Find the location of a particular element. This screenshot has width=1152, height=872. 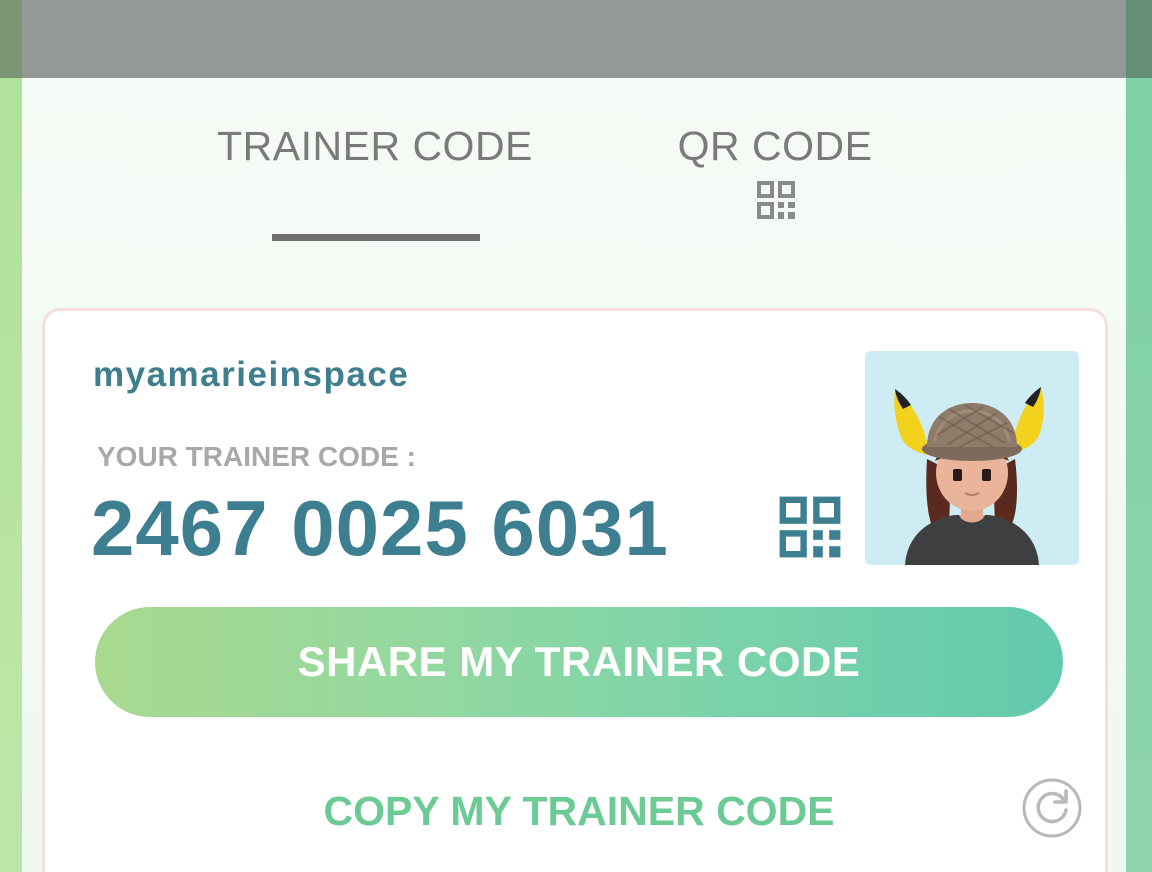

trainer-avatar-image is located at coordinates (969, 476).